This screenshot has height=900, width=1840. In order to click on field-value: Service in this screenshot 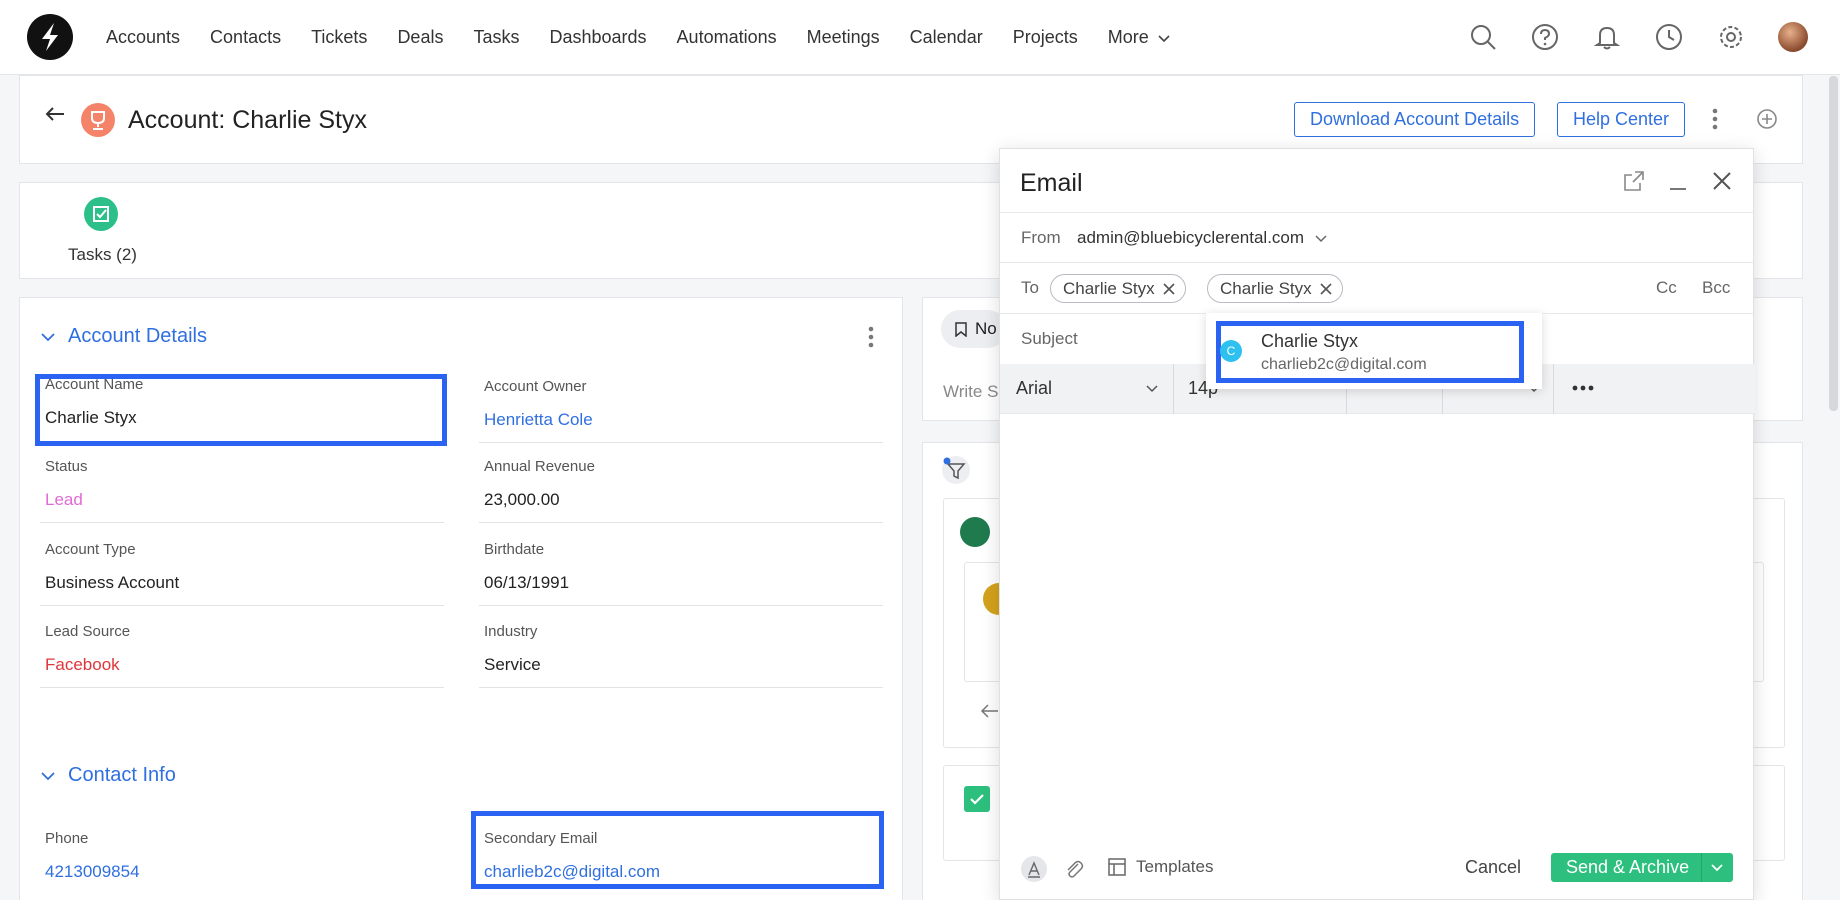, I will do `click(512, 664)`.